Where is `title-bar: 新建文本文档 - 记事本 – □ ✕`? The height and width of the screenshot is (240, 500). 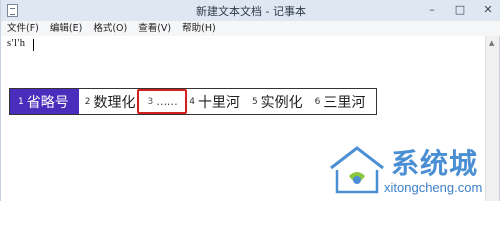 title-bar: 新建文本文档 - 记事本 – □ ✕ is located at coordinates (250, 10).